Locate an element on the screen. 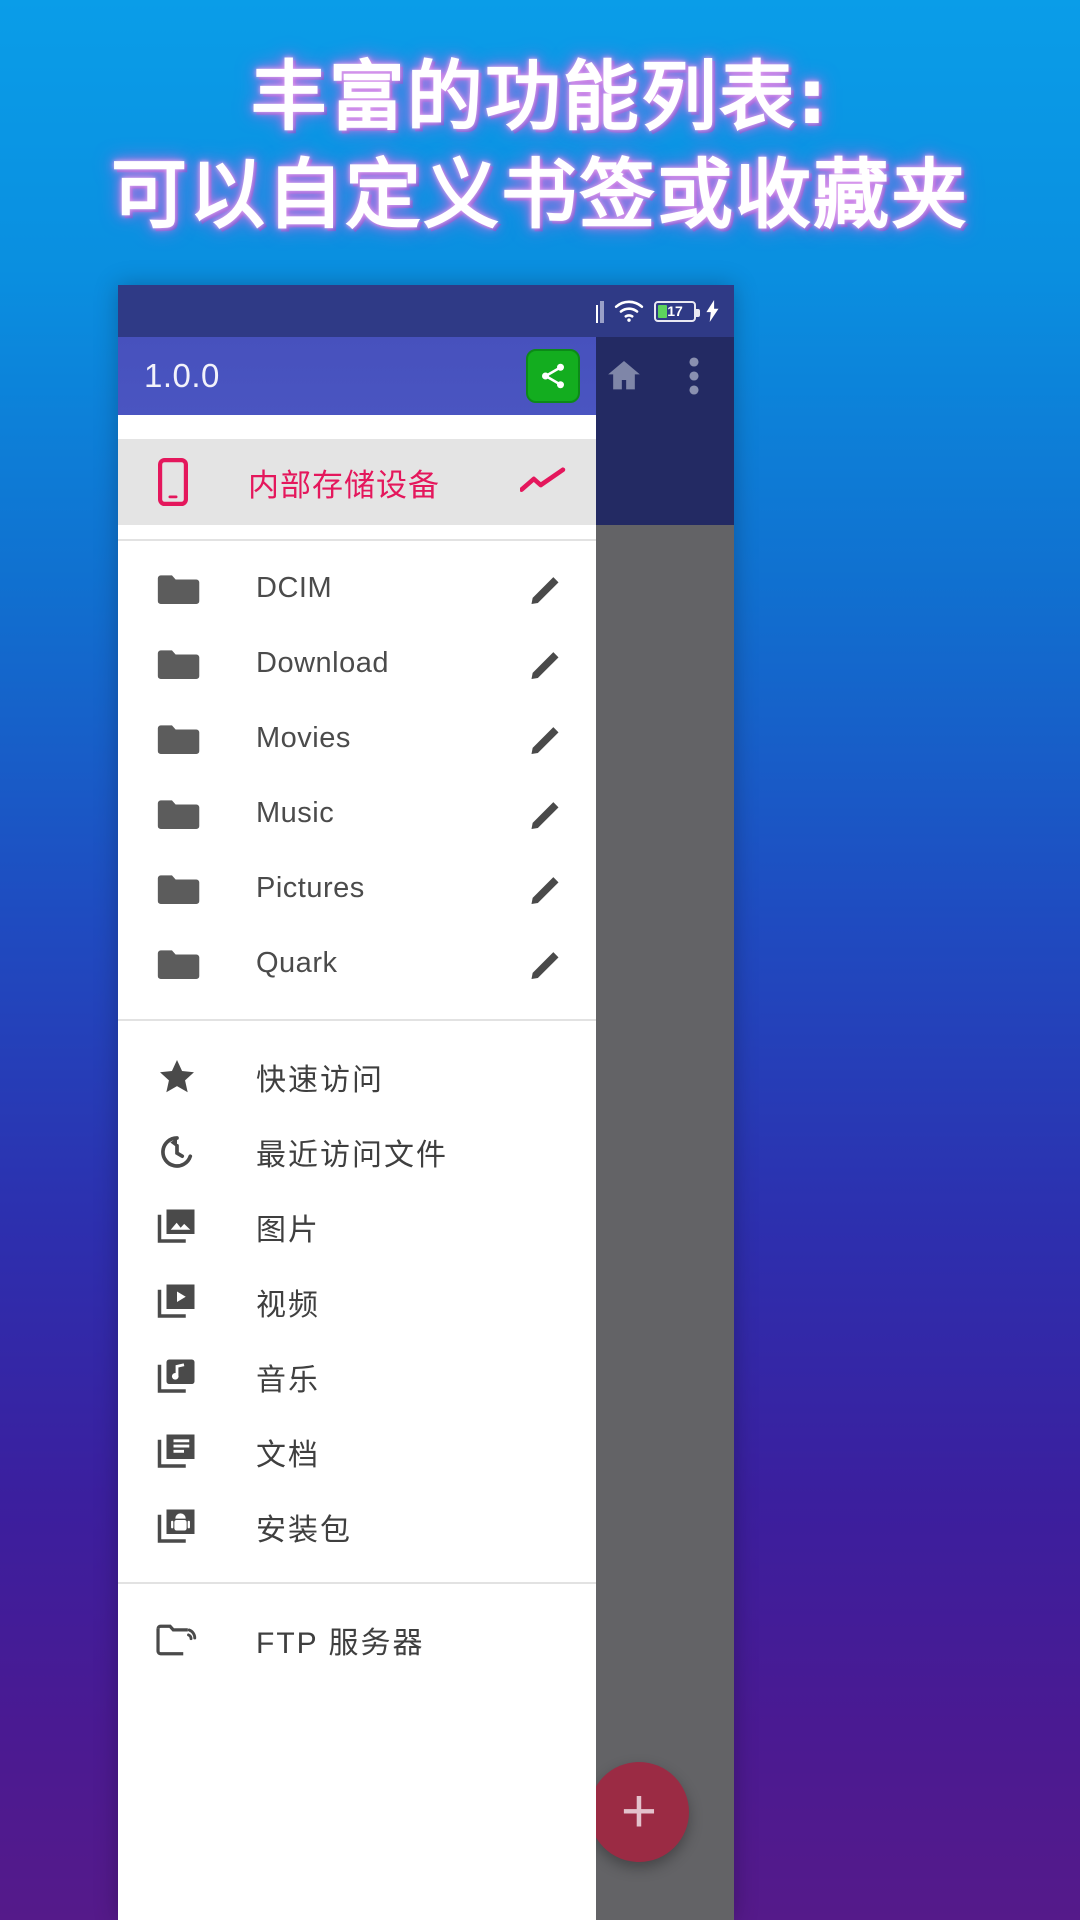  list-item: 快速访问 is located at coordinates (357, 1076).